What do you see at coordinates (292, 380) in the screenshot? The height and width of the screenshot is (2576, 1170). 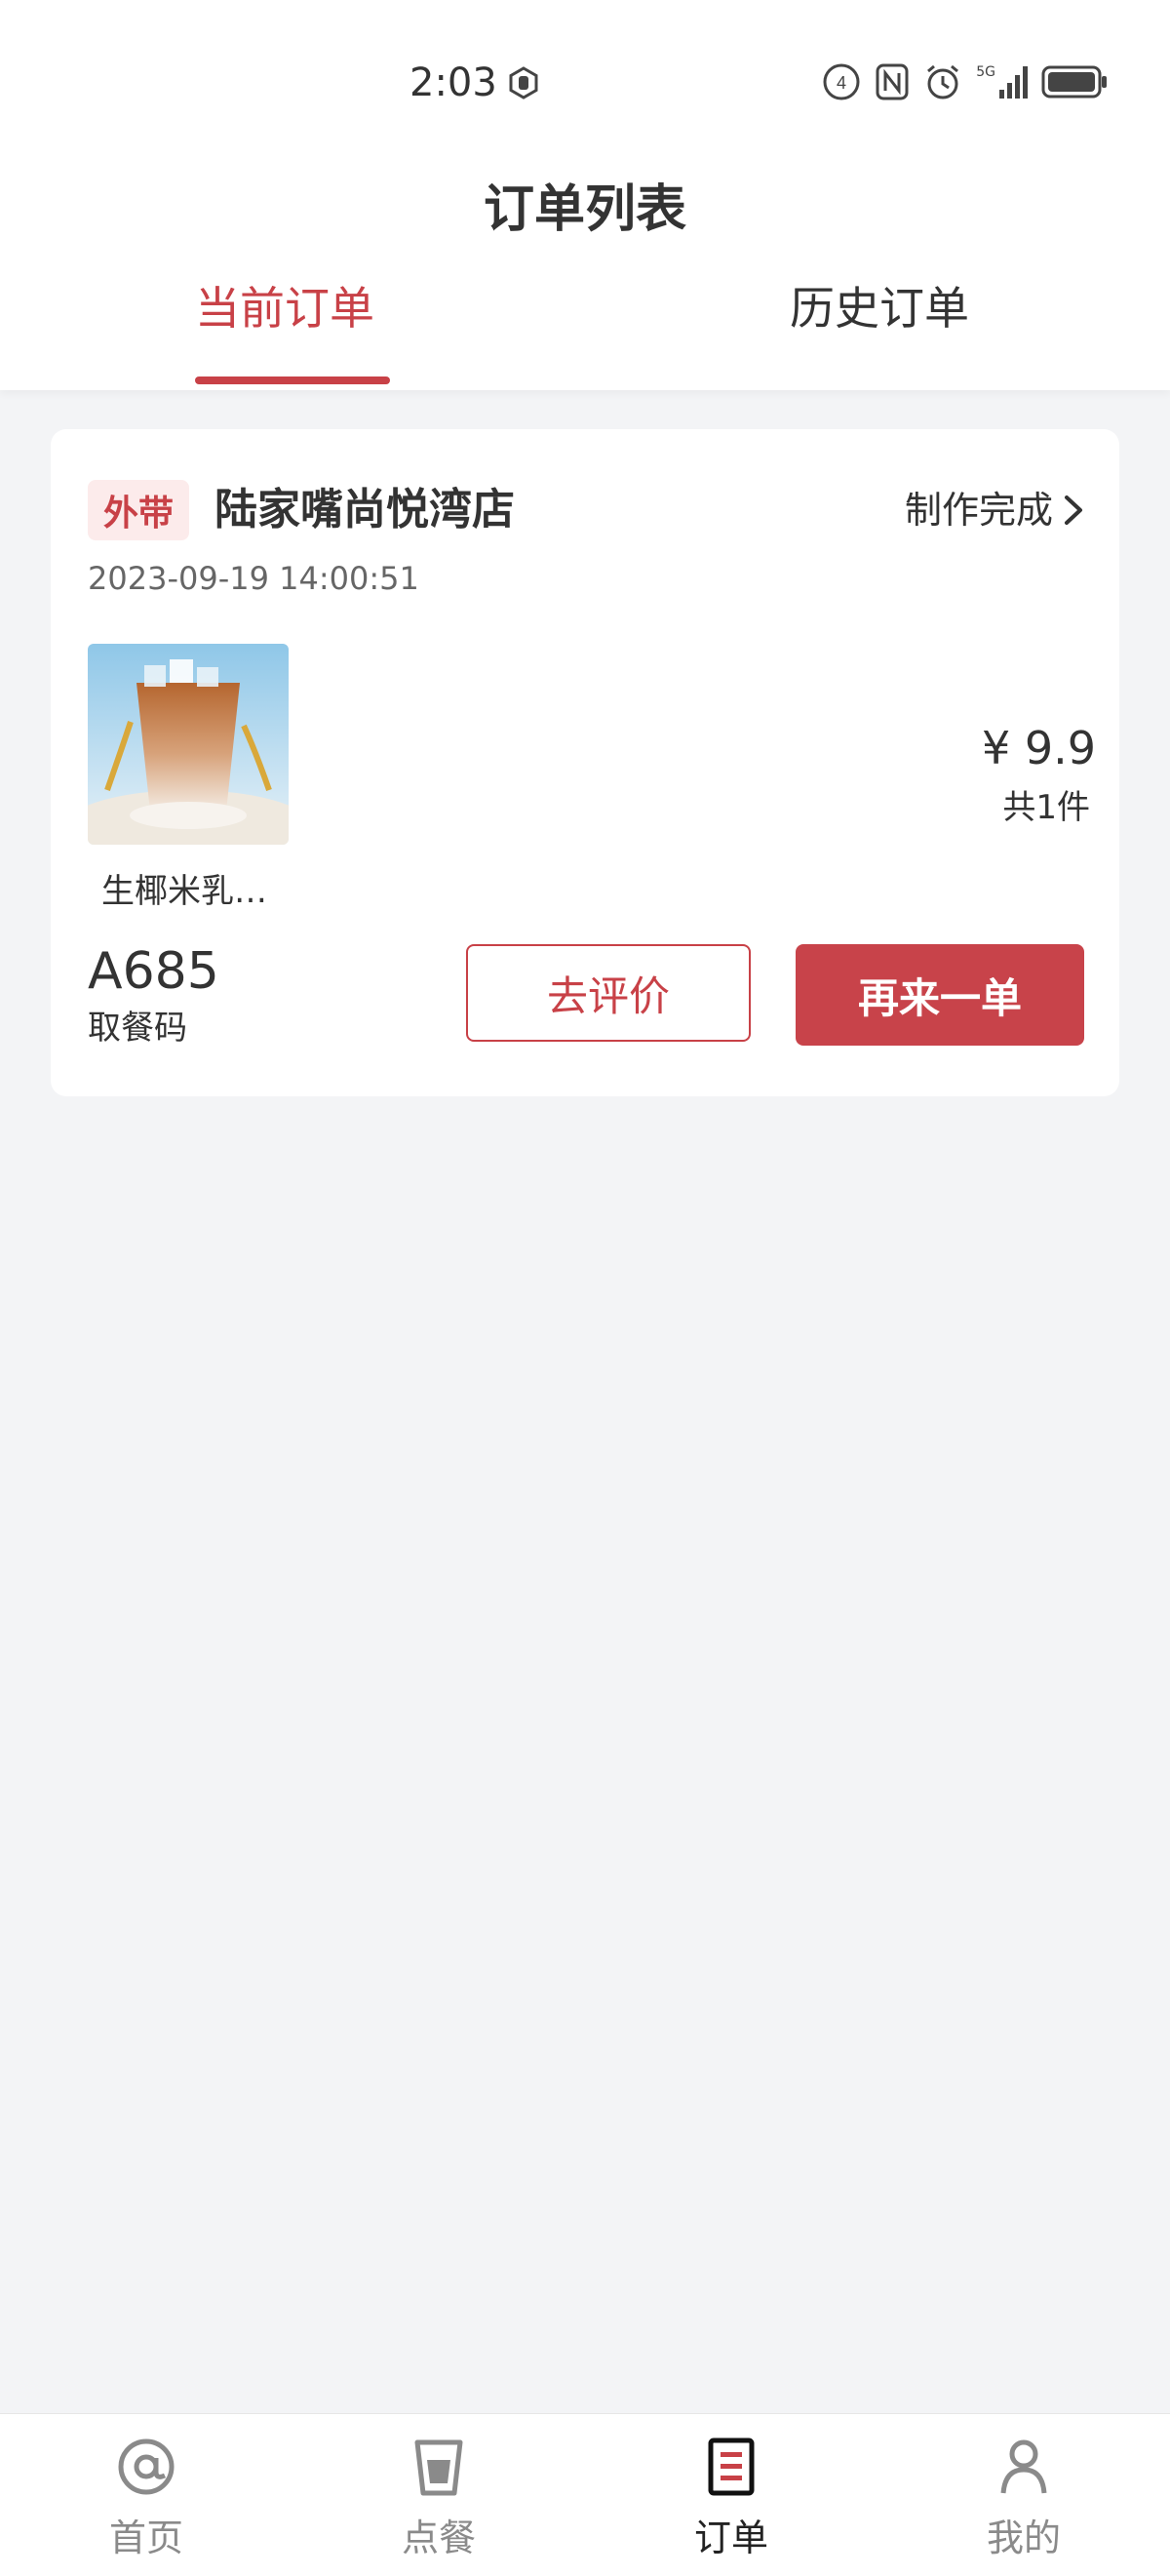 I see `active-tab-indicator` at bounding box center [292, 380].